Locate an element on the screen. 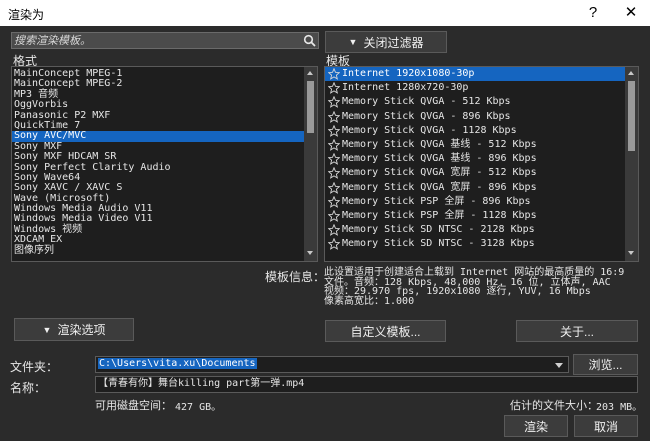 The image size is (650, 441). template-item: Memory Stick QVGA 基线 - 896 Kbps is located at coordinates (475, 159).